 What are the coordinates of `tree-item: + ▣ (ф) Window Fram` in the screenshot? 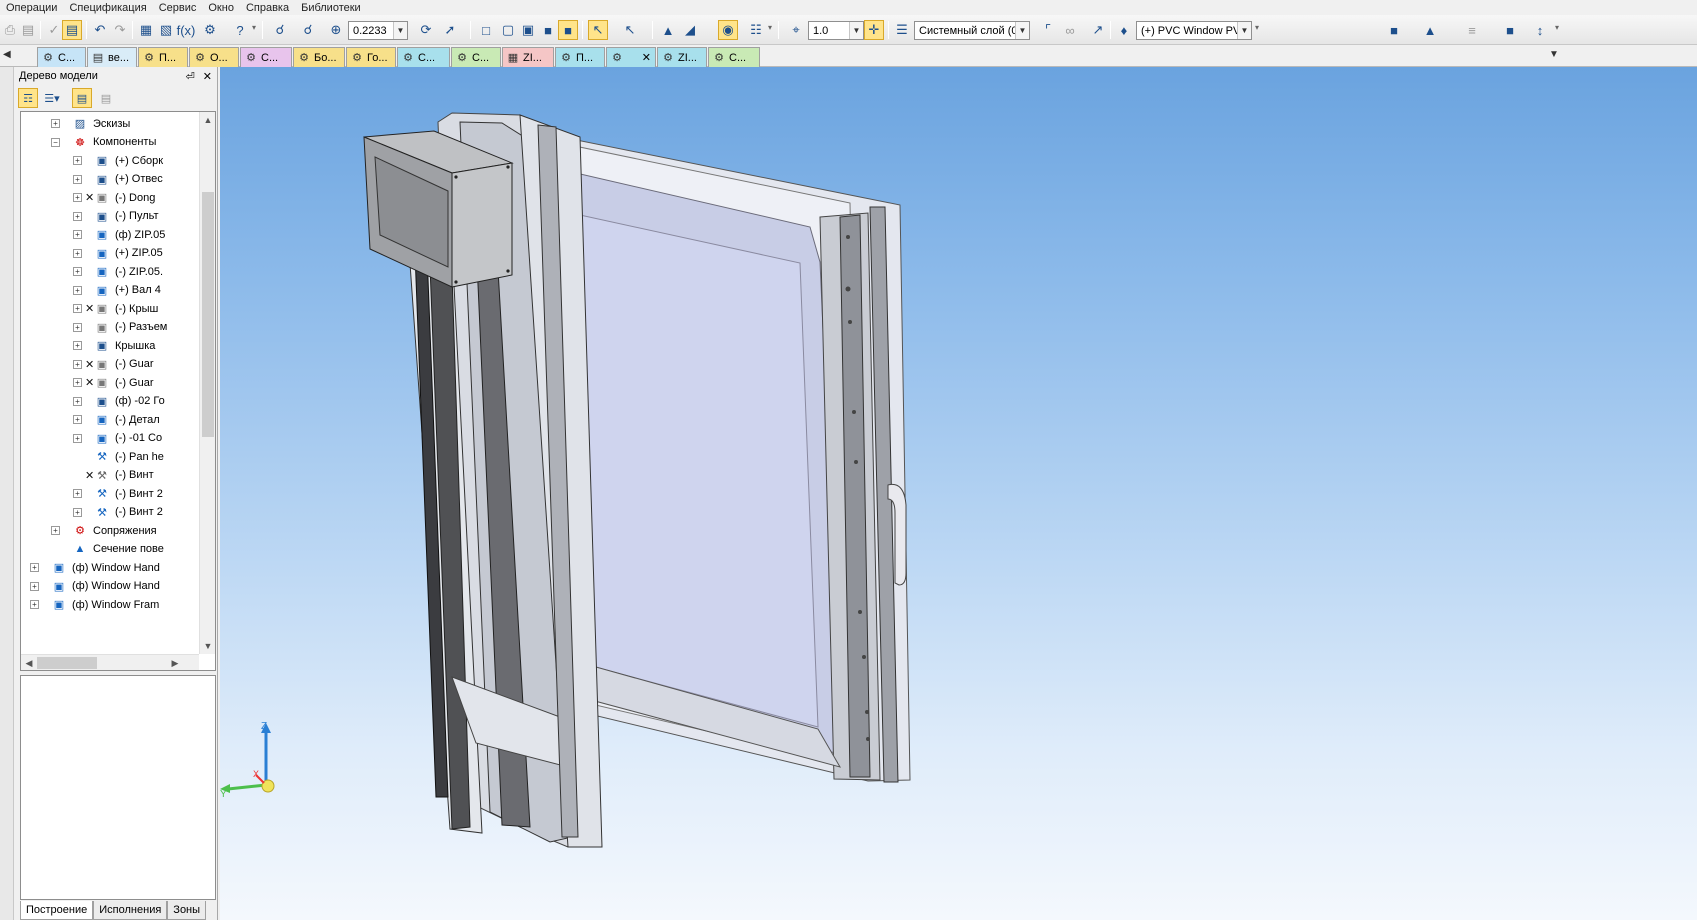 It's located at (110, 604).